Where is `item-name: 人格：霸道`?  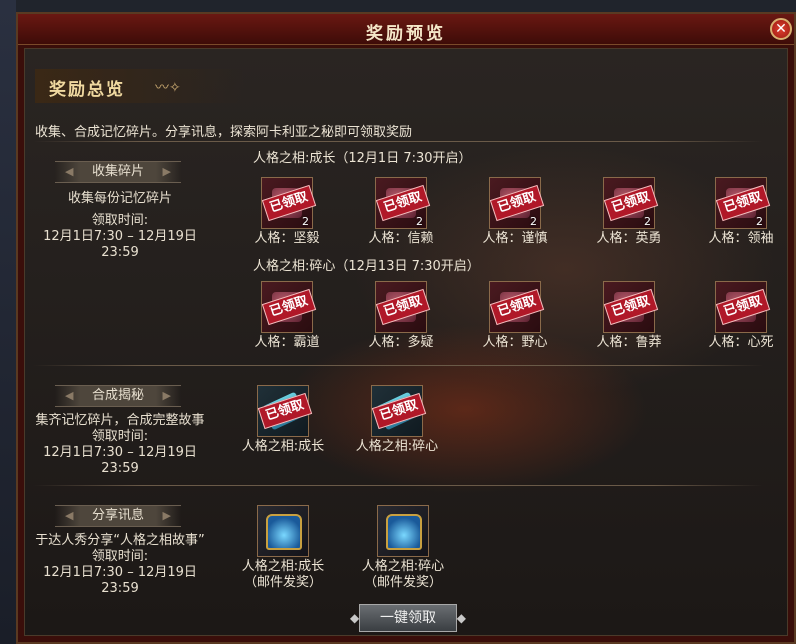
item-name: 人格：霸道 is located at coordinates (287, 342).